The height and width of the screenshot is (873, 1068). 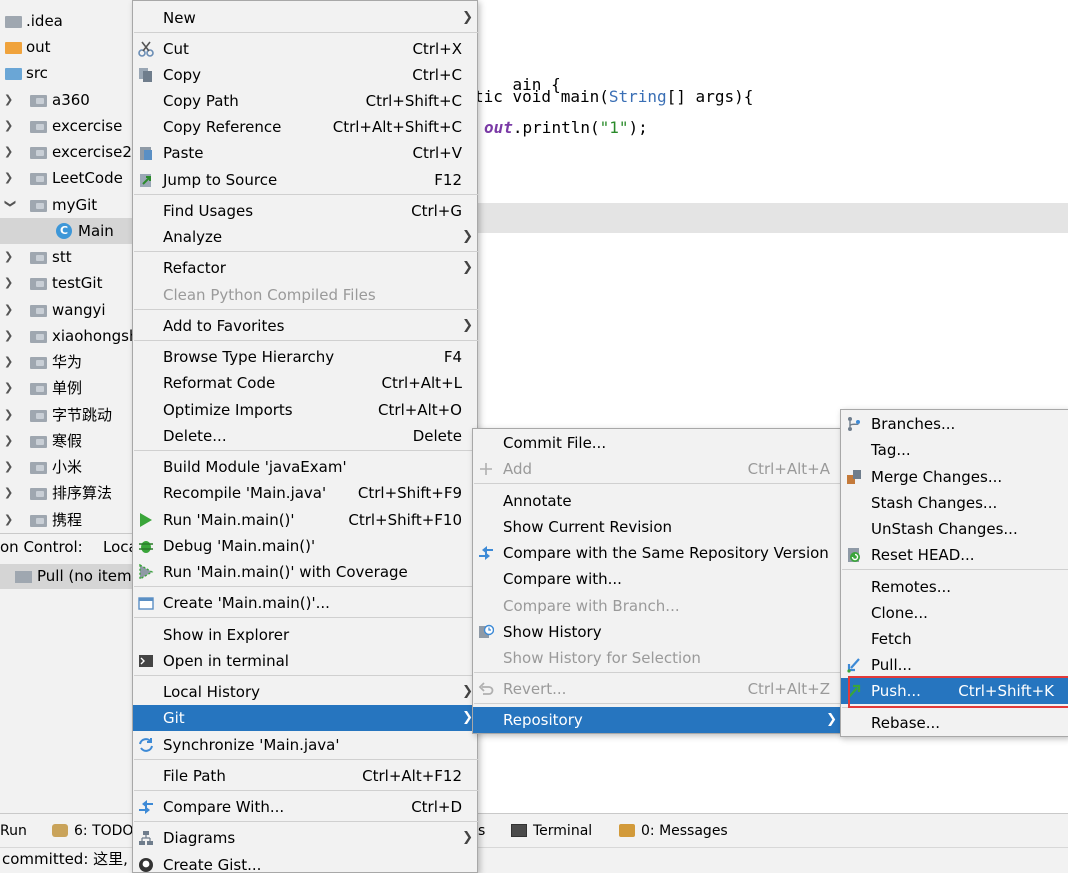 I want to click on menu-item-open-terminal: Open in terminal, so click(x=305, y=661).